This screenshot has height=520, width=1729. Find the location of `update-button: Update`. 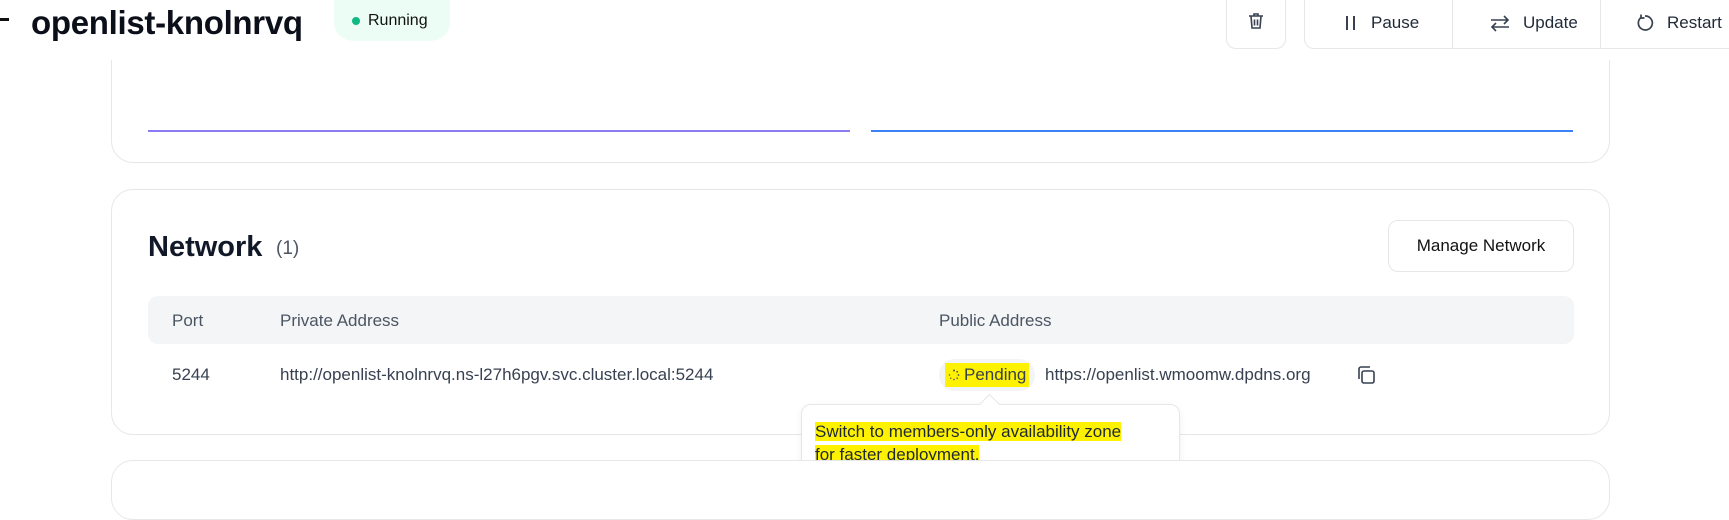

update-button: Update is located at coordinates (1527, 24).